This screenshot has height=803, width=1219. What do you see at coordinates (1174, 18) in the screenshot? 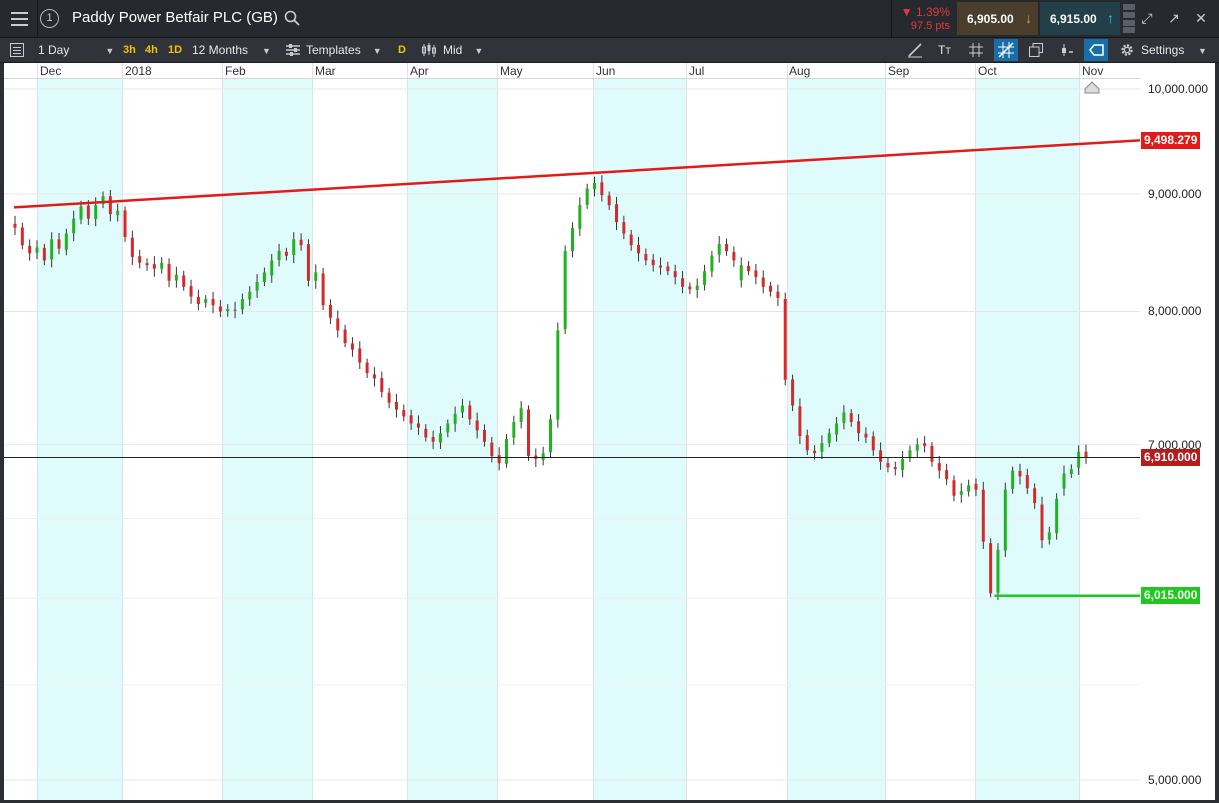
I see `popout-icon: ↗` at bounding box center [1174, 18].